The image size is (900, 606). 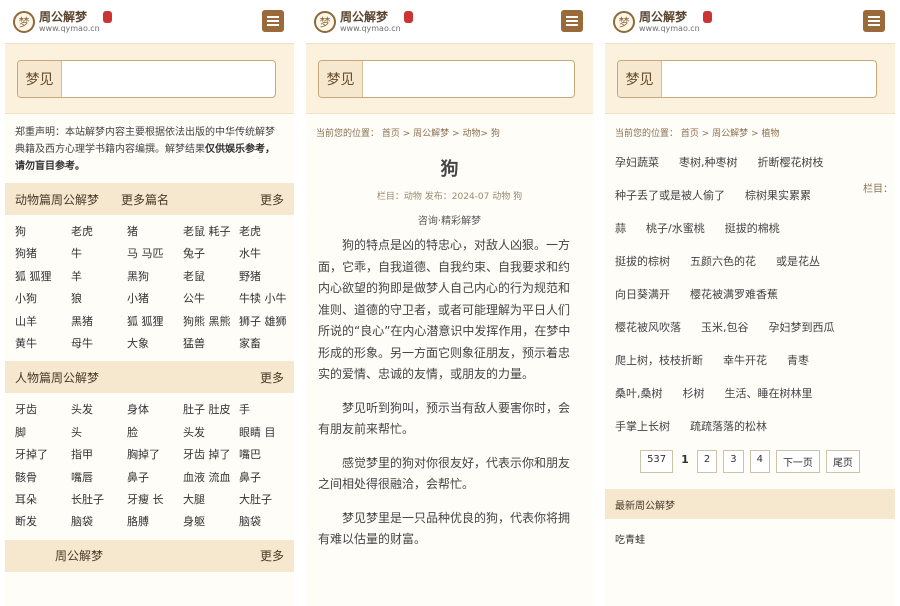 I want to click on dream-link: 牛犊 小牛, so click(x=266, y=299).